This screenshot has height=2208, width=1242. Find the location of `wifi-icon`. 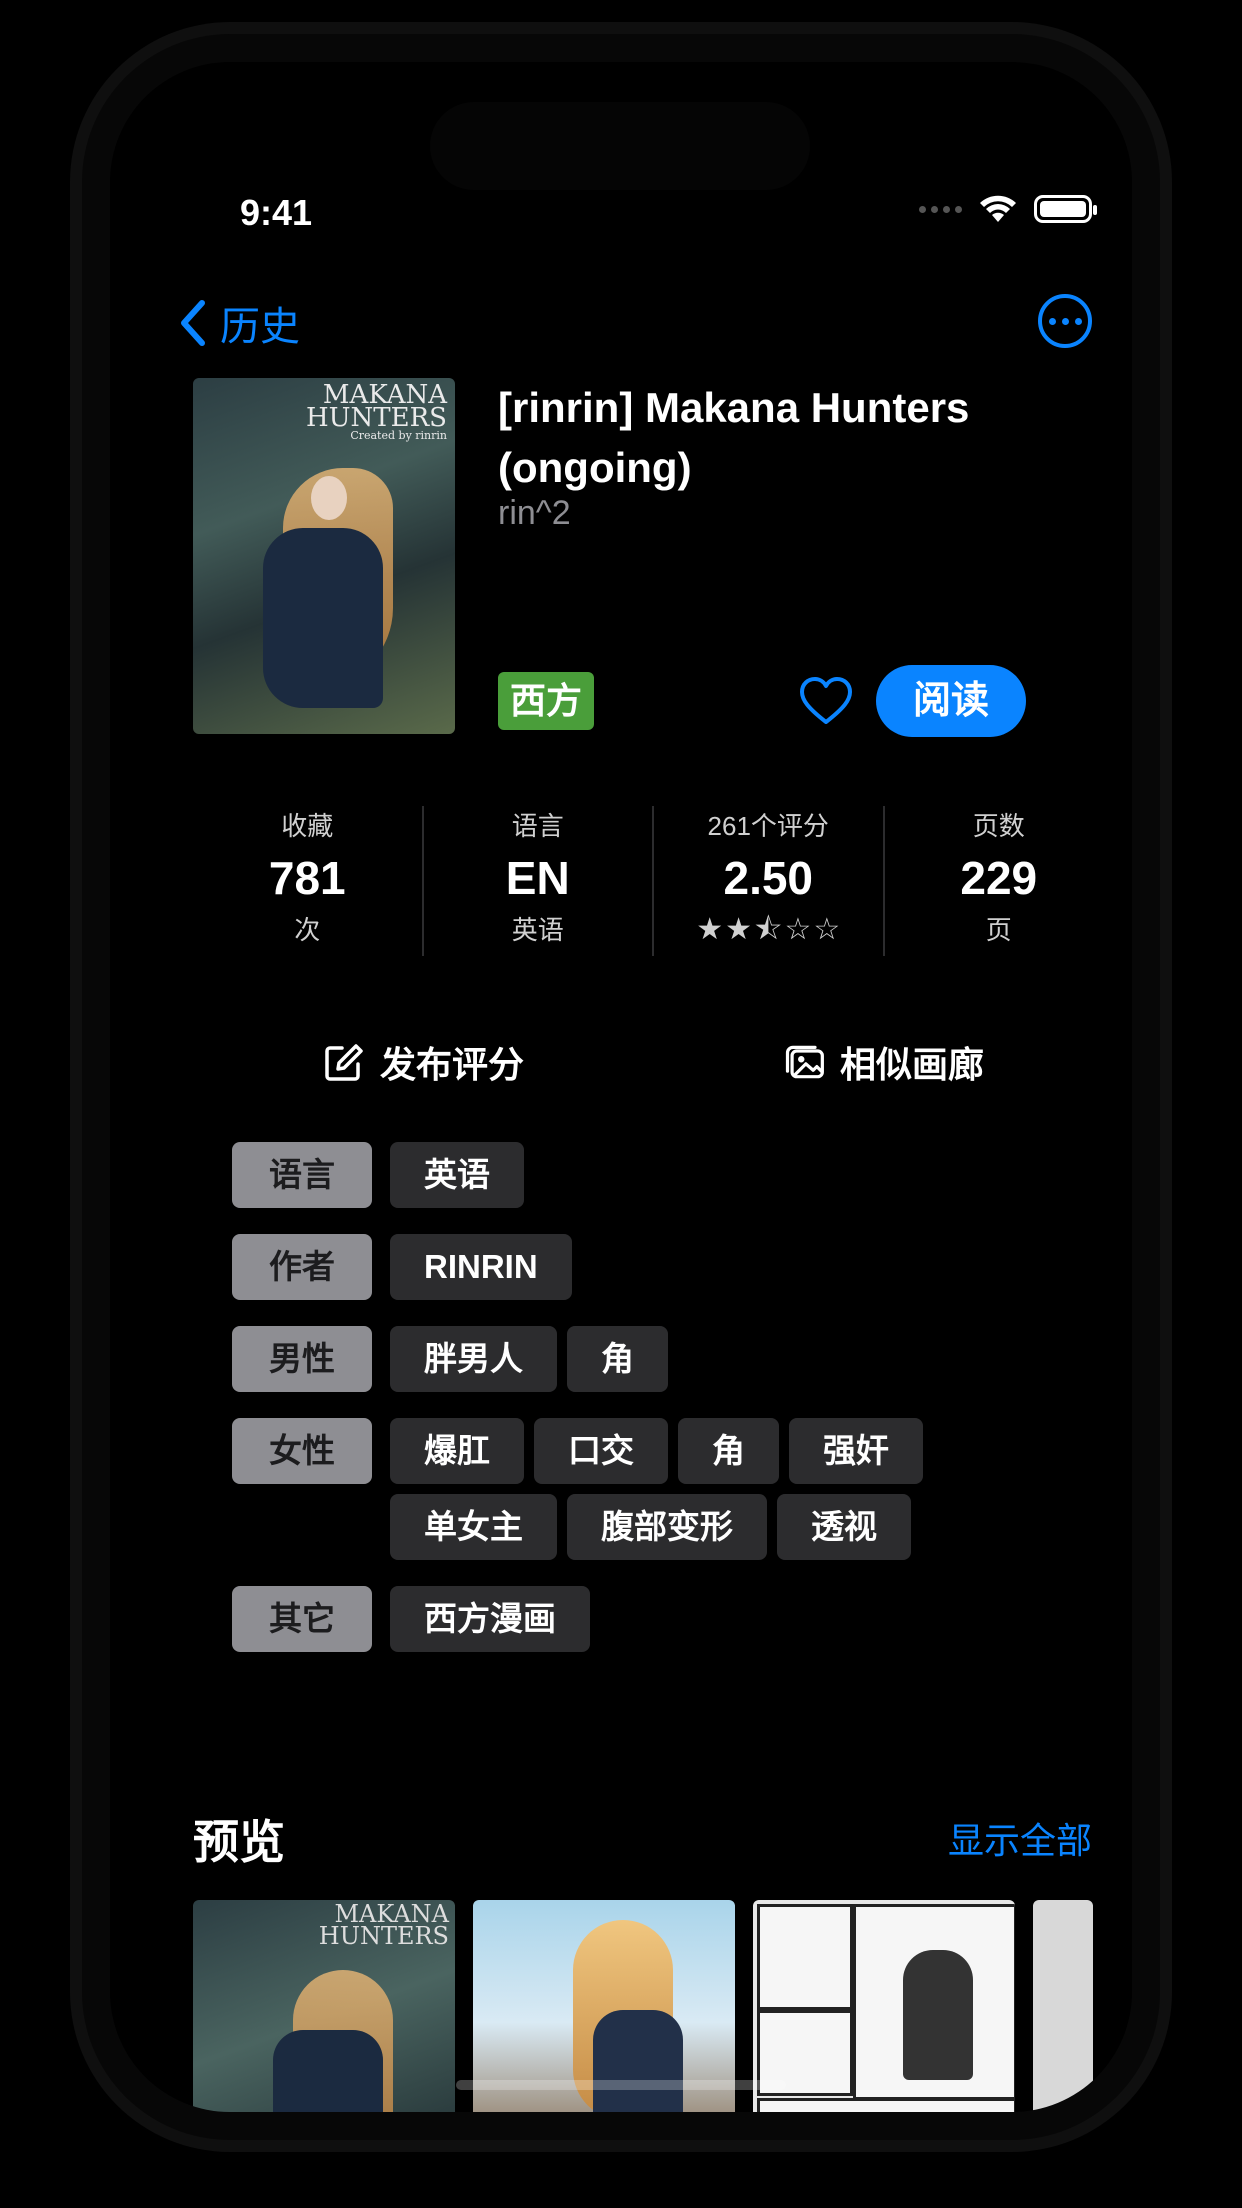

wifi-icon is located at coordinates (998, 208).